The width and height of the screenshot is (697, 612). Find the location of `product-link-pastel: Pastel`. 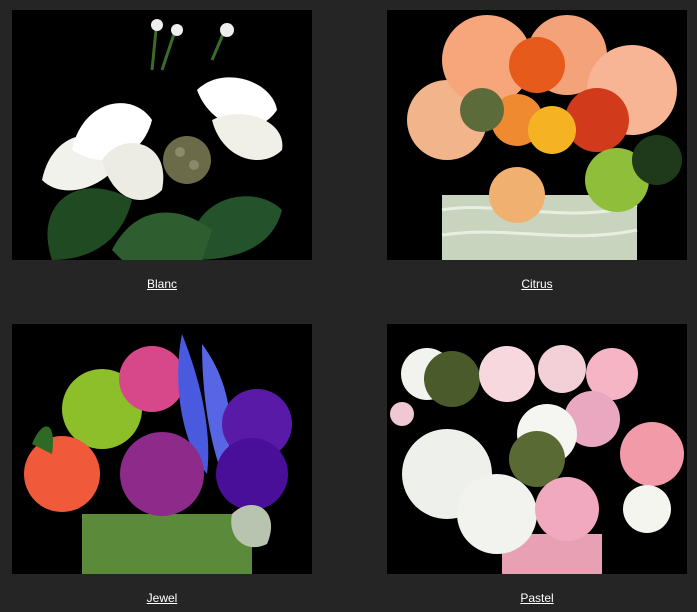

product-link-pastel: Pastel is located at coordinates (537, 598).